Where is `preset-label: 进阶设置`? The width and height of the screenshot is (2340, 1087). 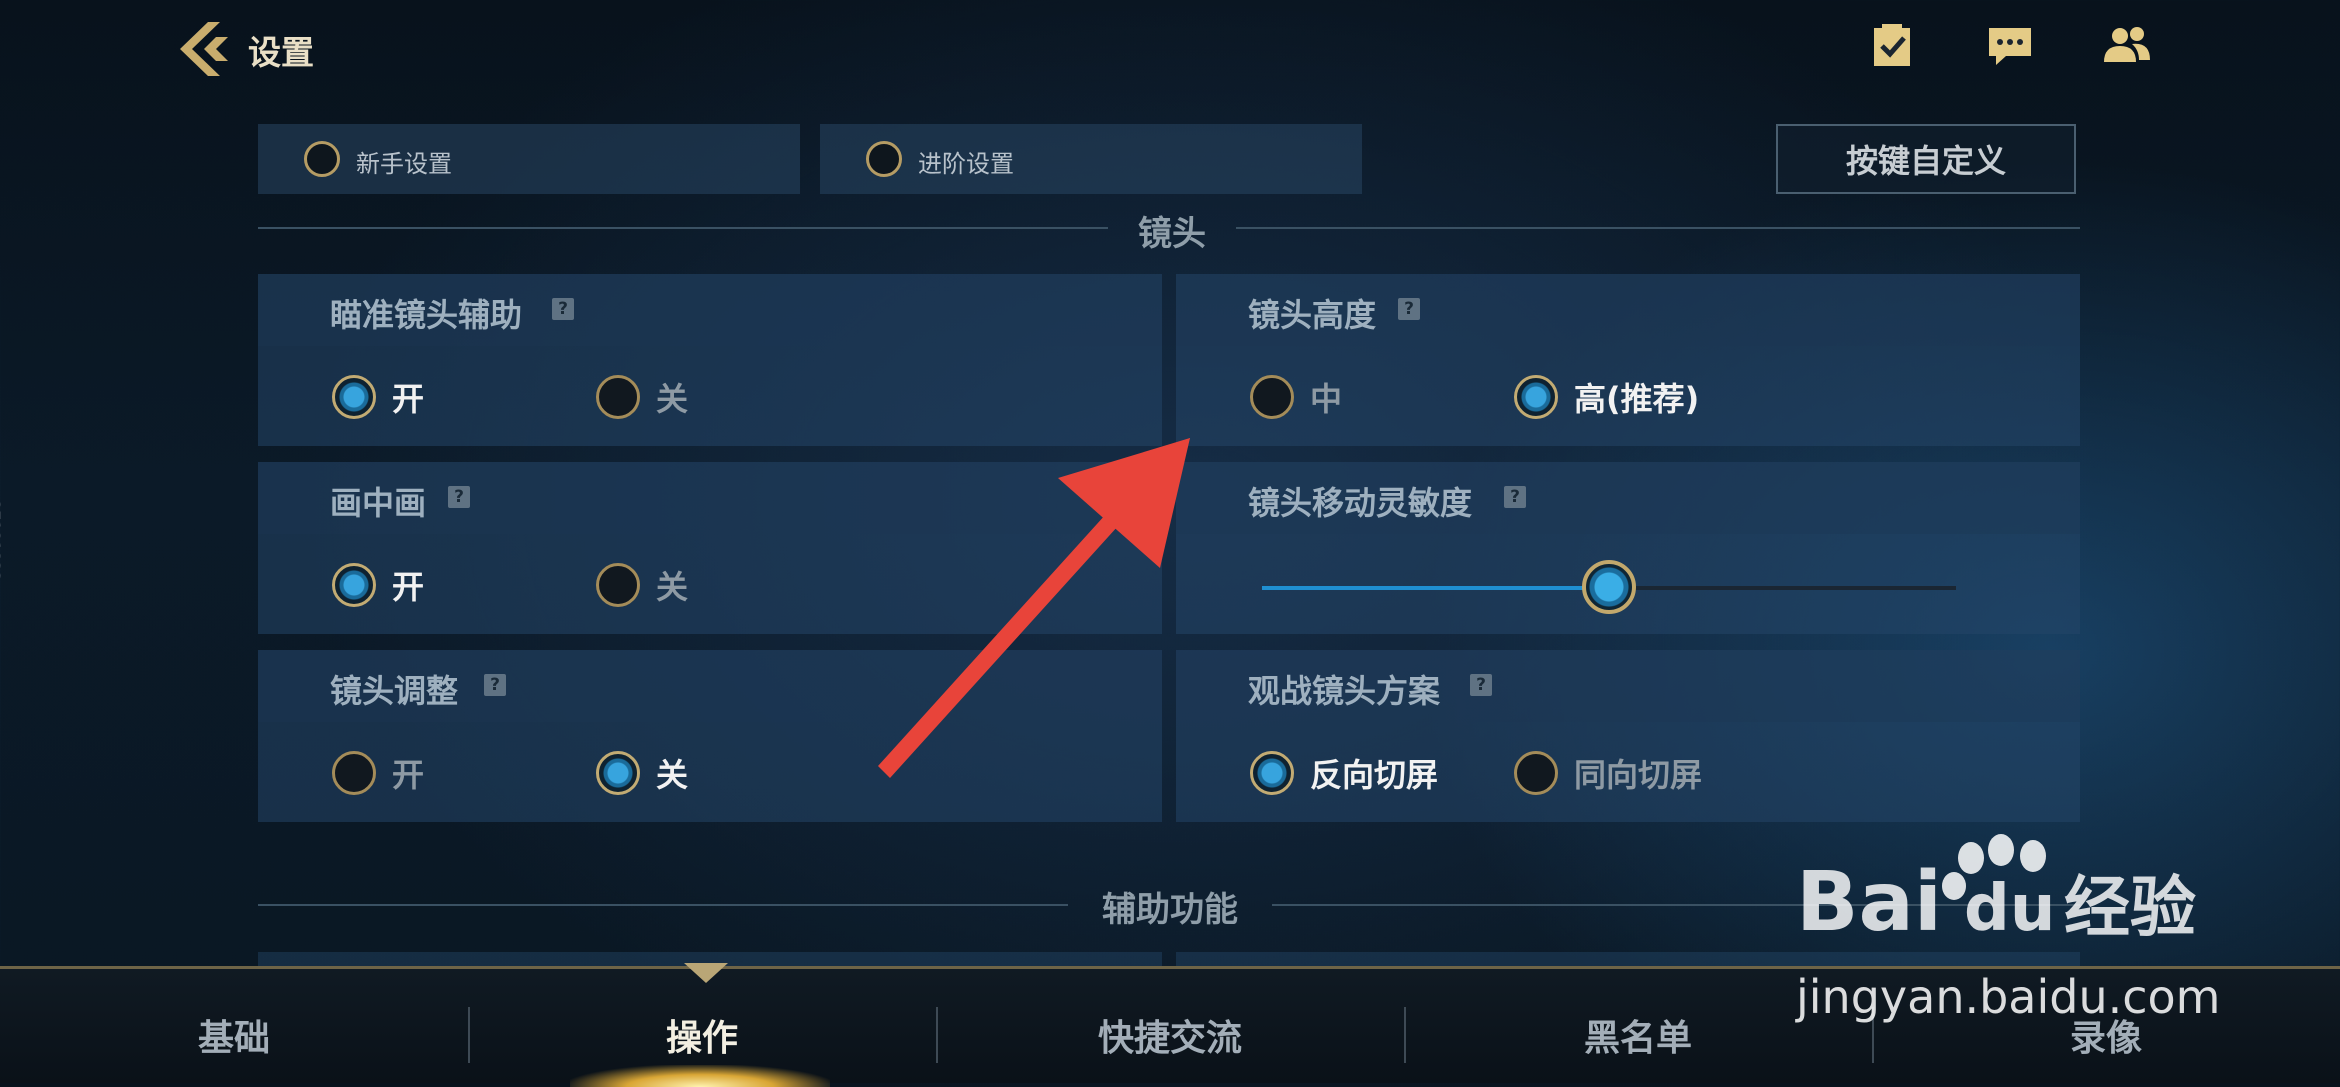 preset-label: 进阶设置 is located at coordinates (966, 164).